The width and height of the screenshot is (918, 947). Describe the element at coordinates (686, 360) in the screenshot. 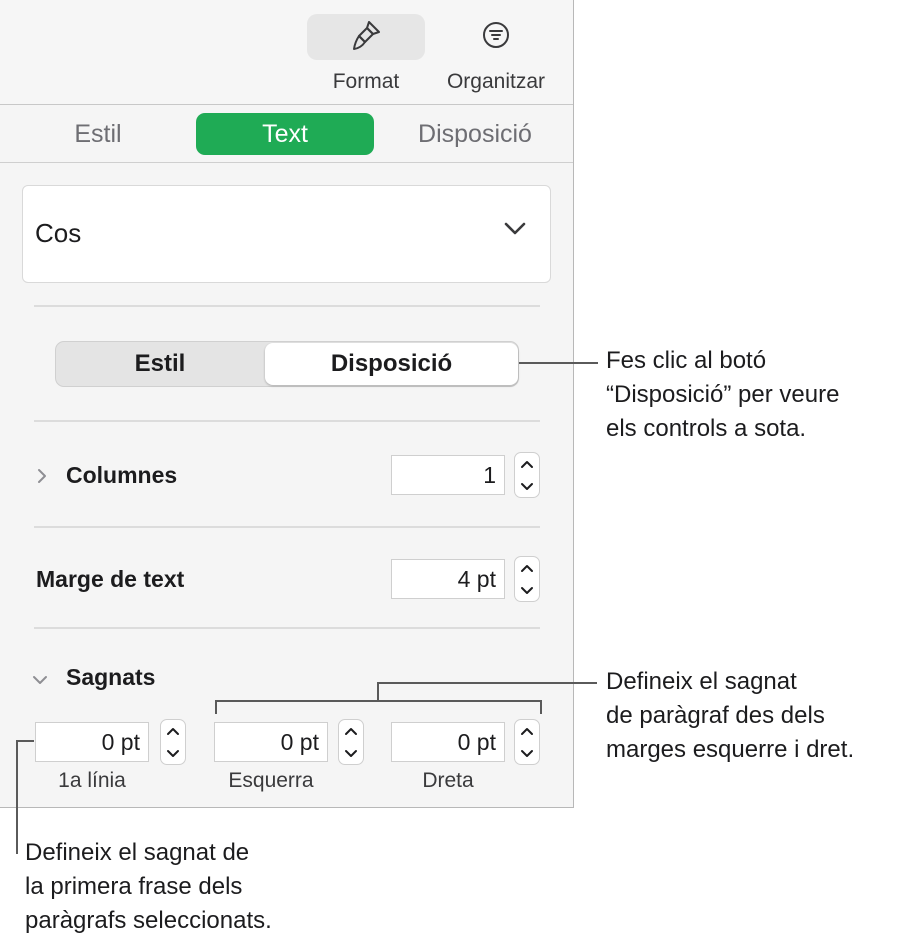

I see `callout-line-text: Fes clic al botó` at that location.